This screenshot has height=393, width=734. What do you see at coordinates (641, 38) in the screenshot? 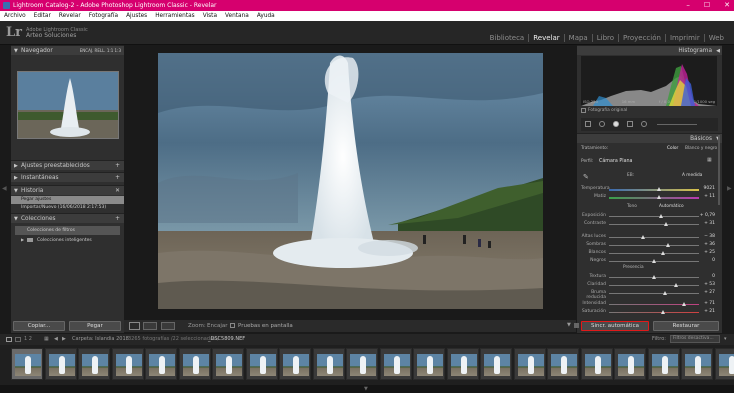
I see `module-proyeccion: Proyección` at bounding box center [641, 38].